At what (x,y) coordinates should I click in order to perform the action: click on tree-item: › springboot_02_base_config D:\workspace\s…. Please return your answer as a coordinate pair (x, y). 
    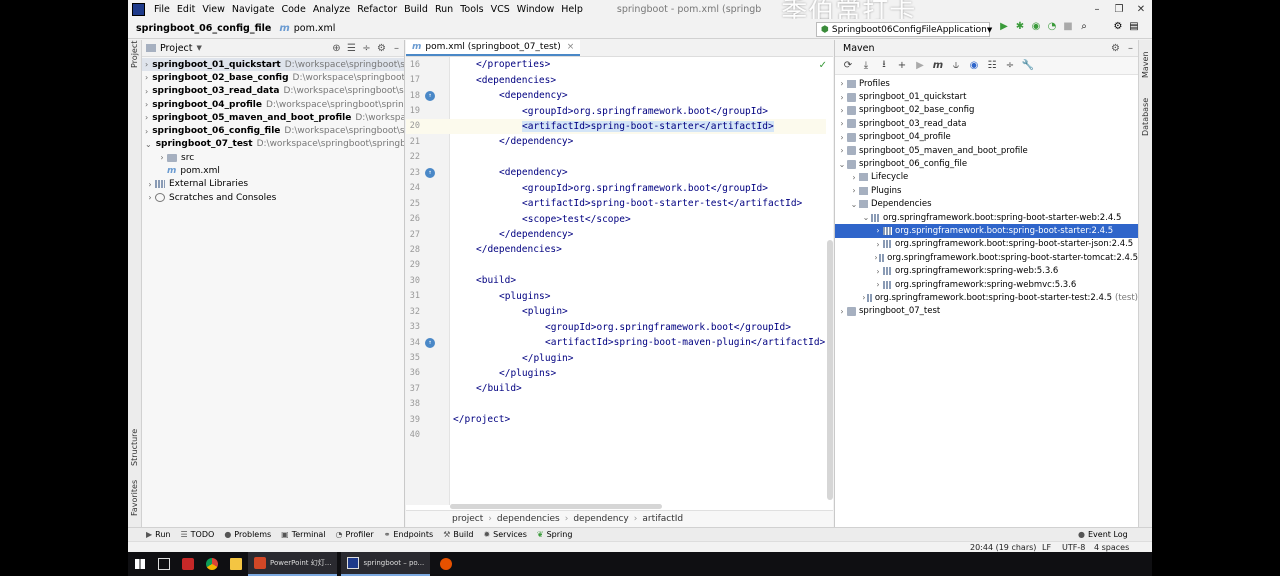
    Looking at the image, I should click on (273, 77).